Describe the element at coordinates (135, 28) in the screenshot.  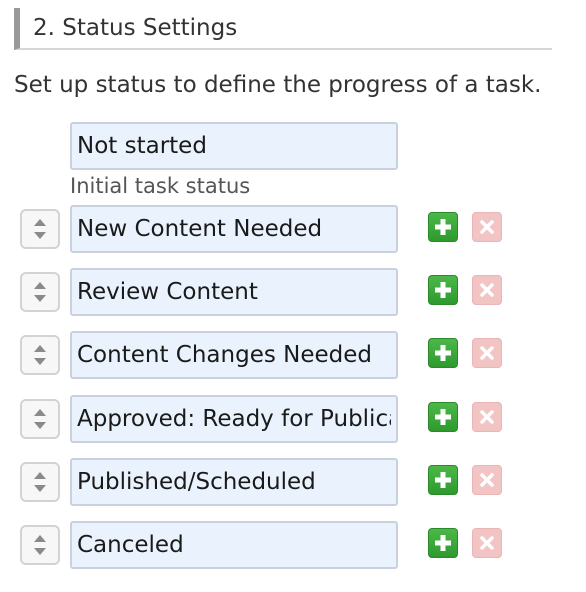
I see `section-title: 2. Status Settings` at that location.